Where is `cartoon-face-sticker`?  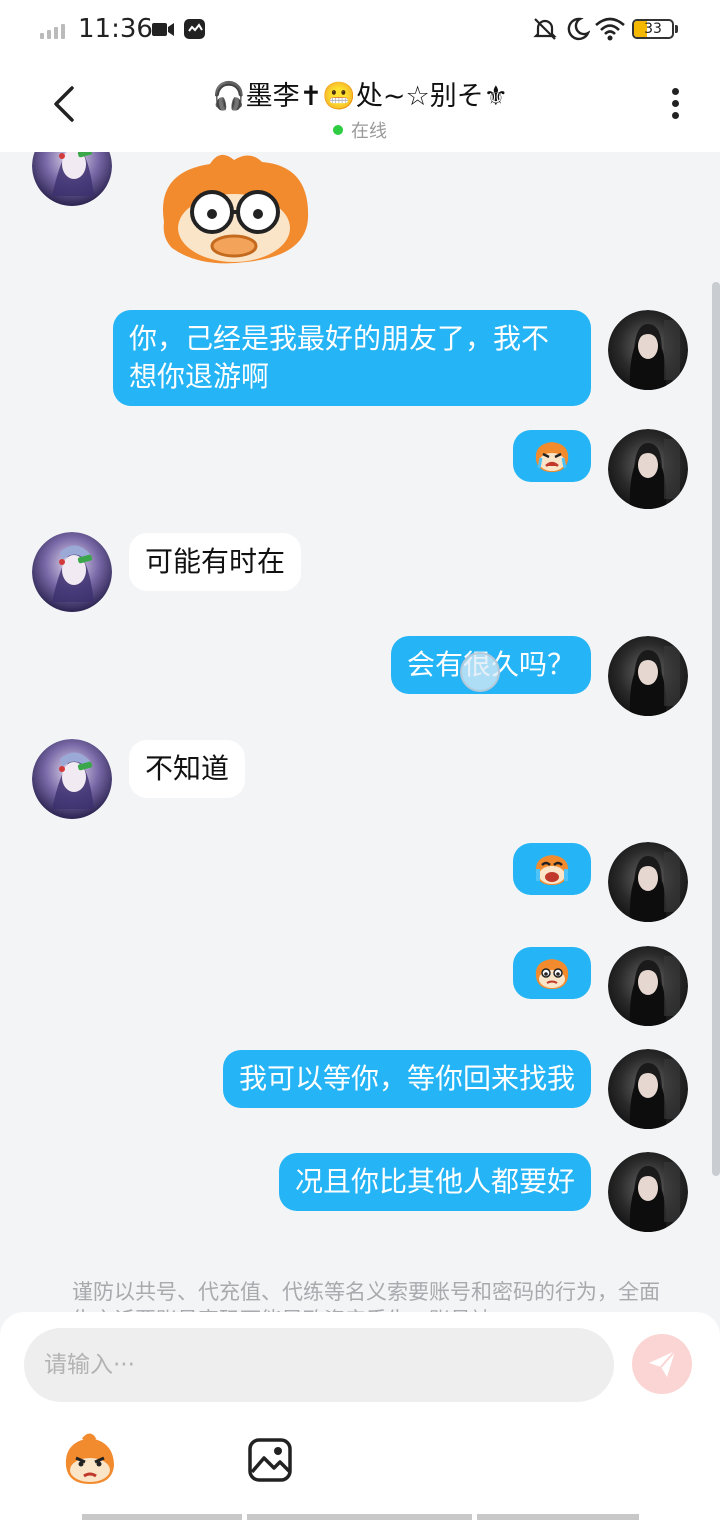
cartoon-face-sticker is located at coordinates (234, 210).